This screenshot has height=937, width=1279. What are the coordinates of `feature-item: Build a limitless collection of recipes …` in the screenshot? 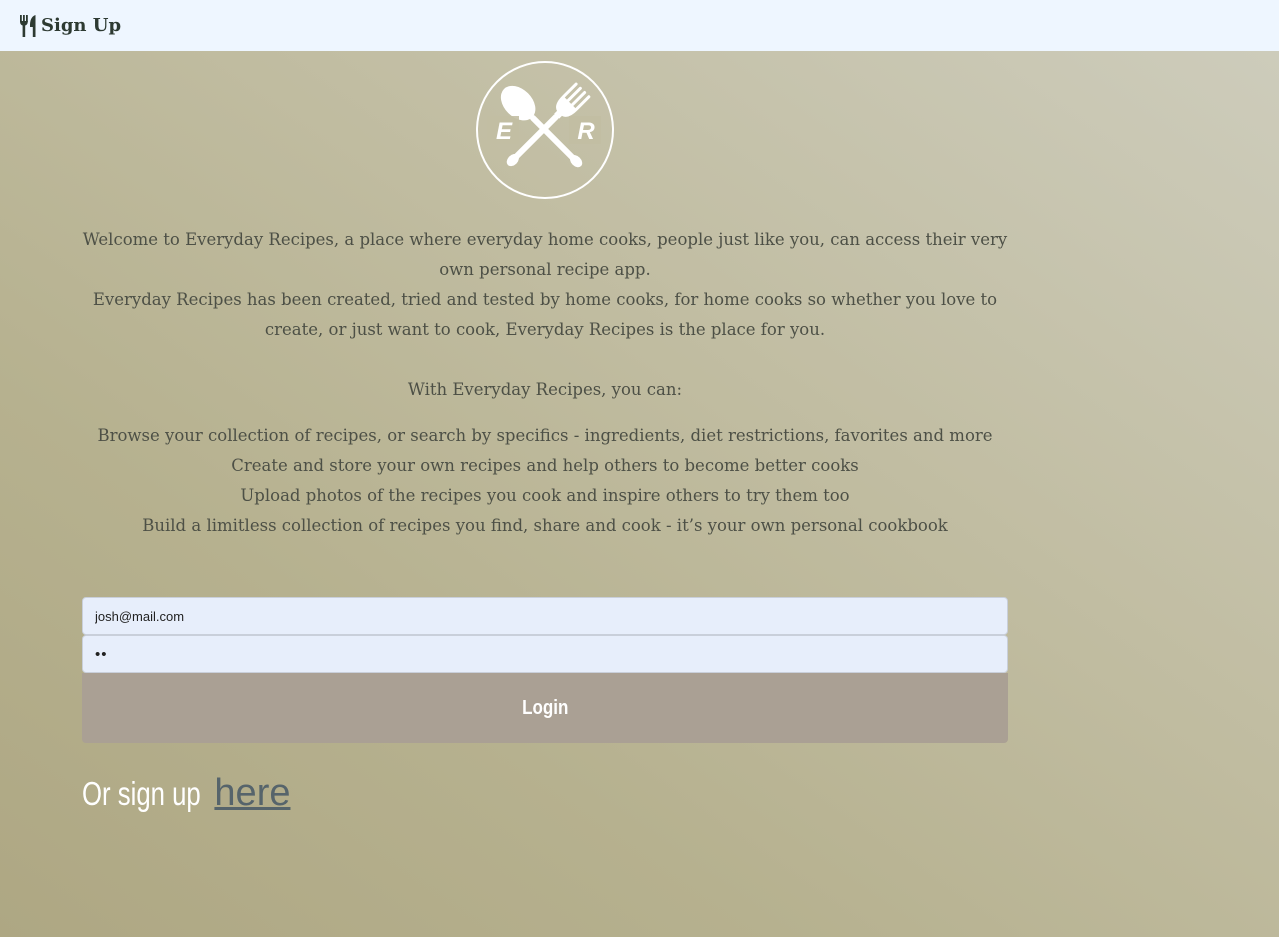 It's located at (545, 525).